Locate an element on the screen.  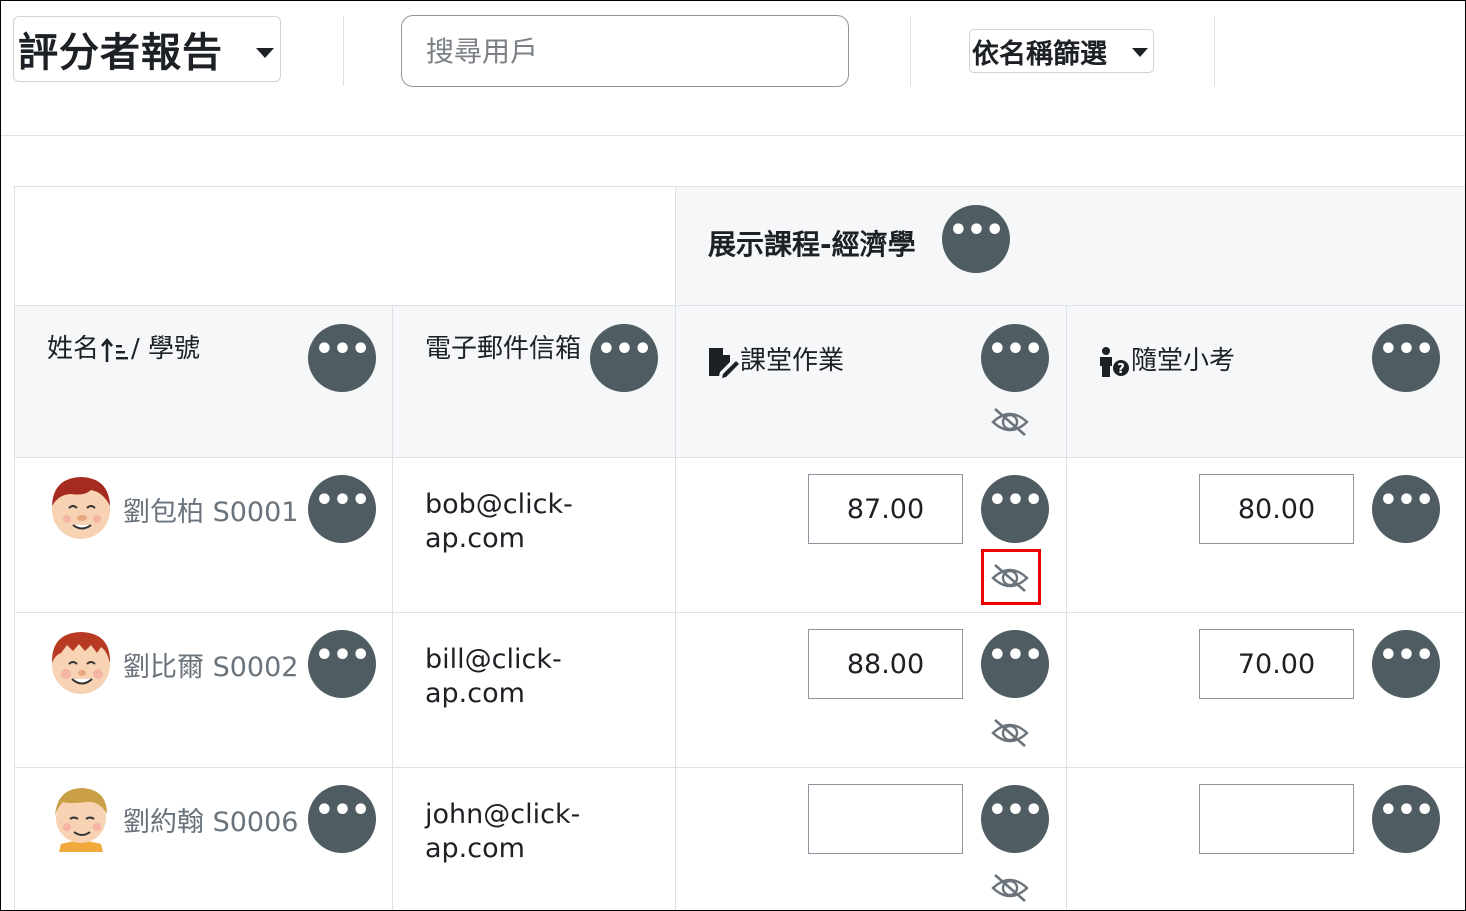
quiz-header: ? 隨堂小考 is located at coordinates (1166, 359).